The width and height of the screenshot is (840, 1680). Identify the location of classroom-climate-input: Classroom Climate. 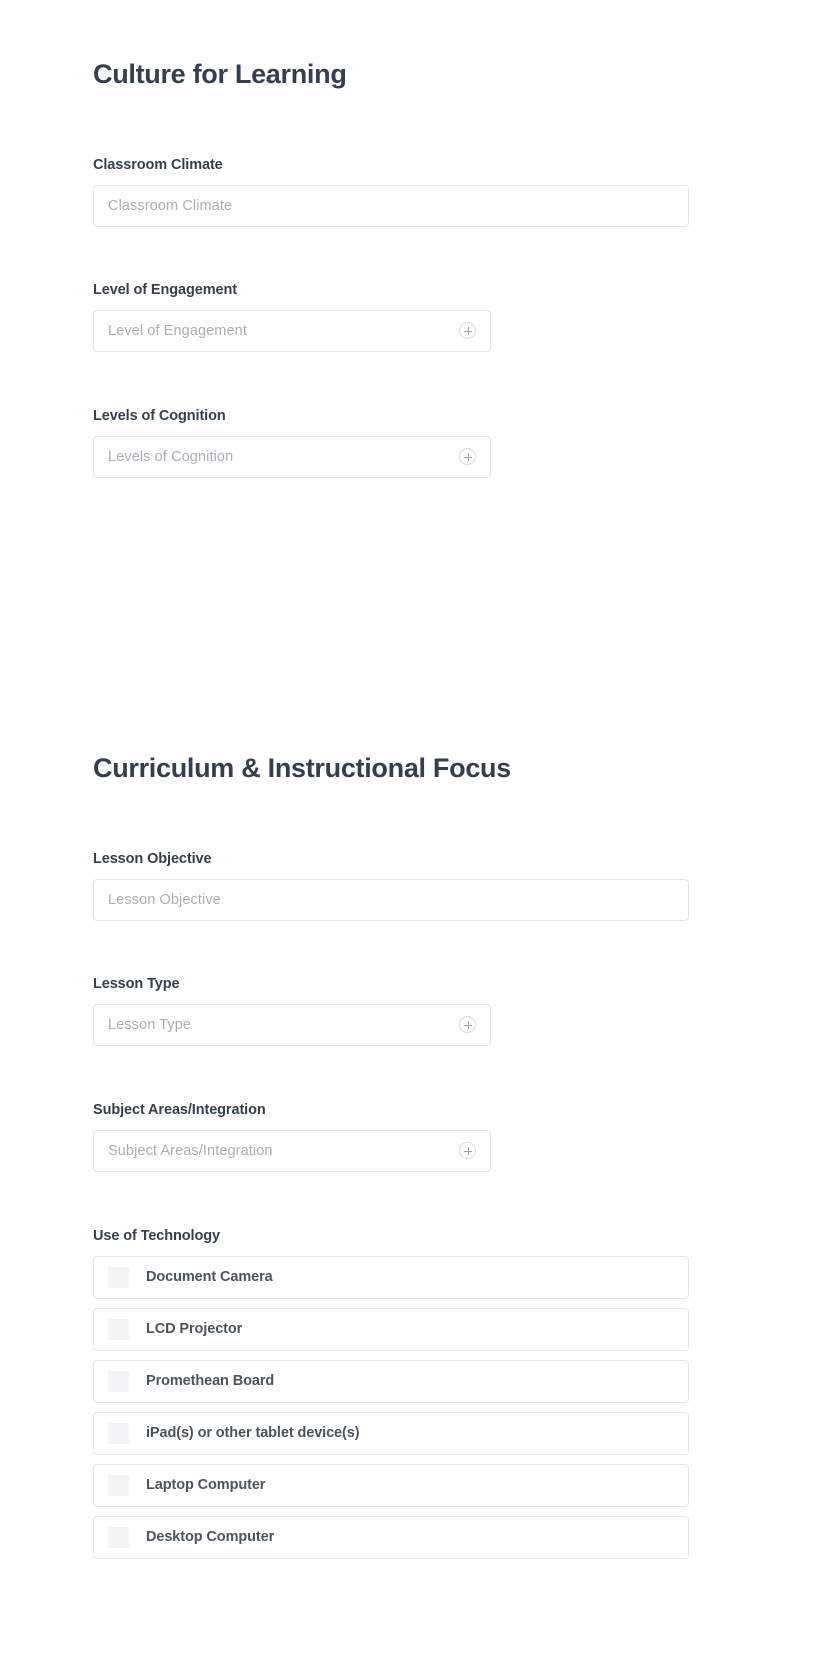
(391, 205).